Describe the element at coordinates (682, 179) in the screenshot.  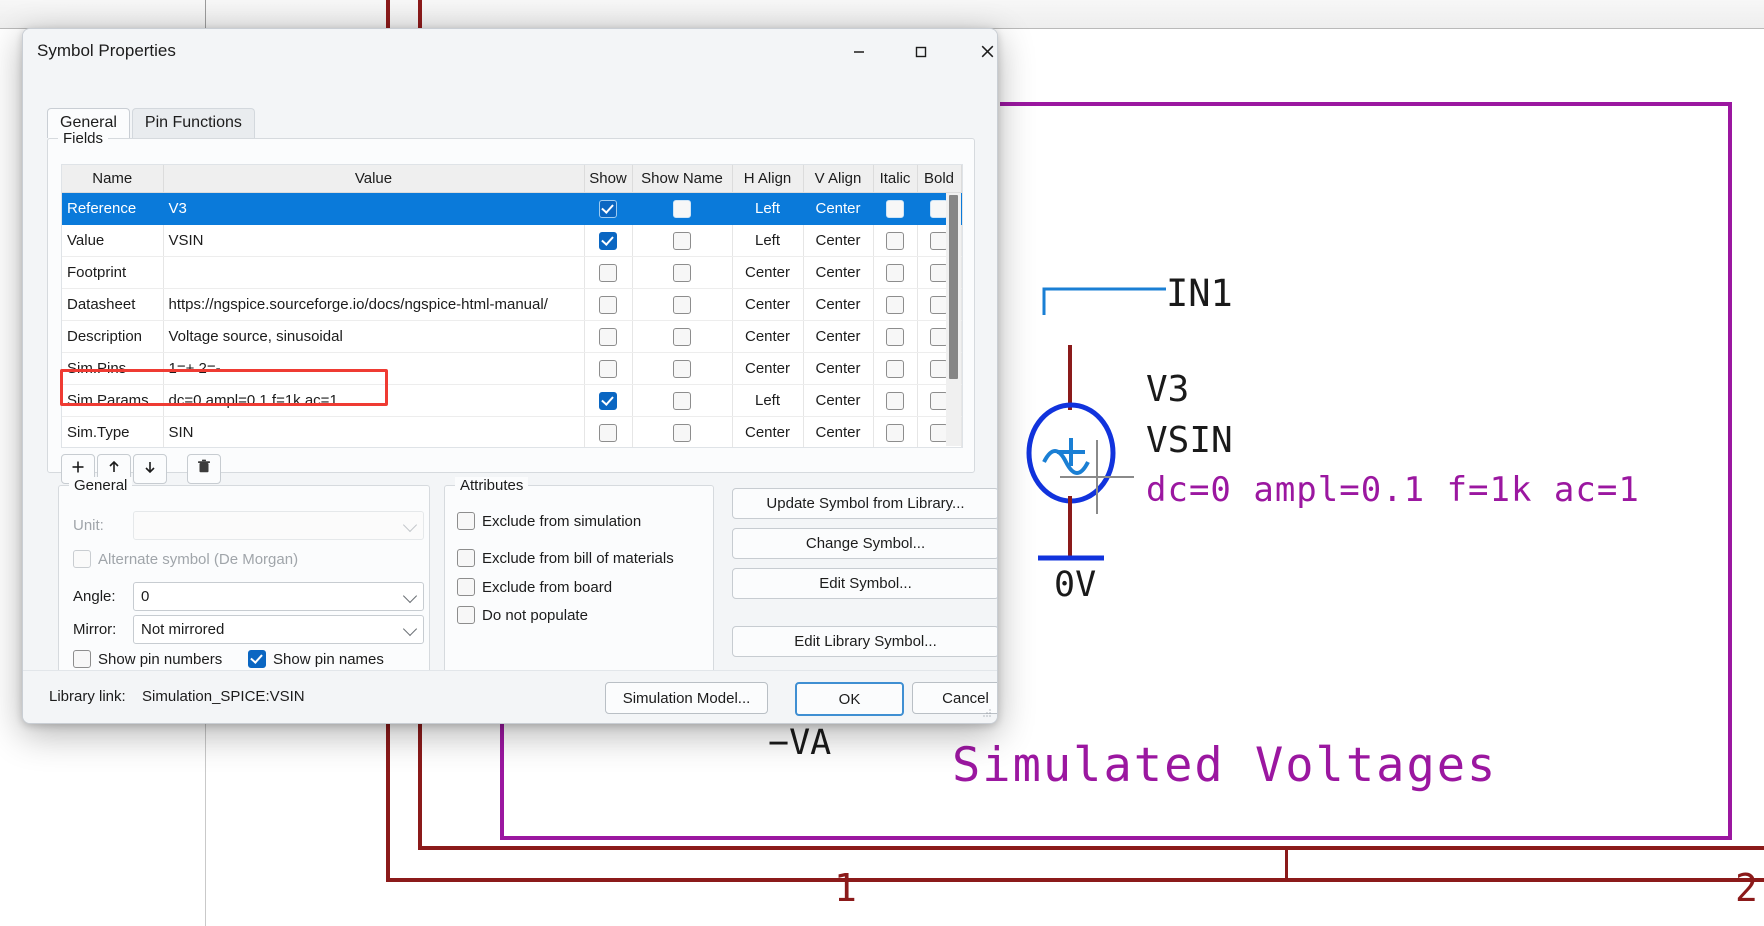
I see `col-header-show-name: Show Name` at that location.